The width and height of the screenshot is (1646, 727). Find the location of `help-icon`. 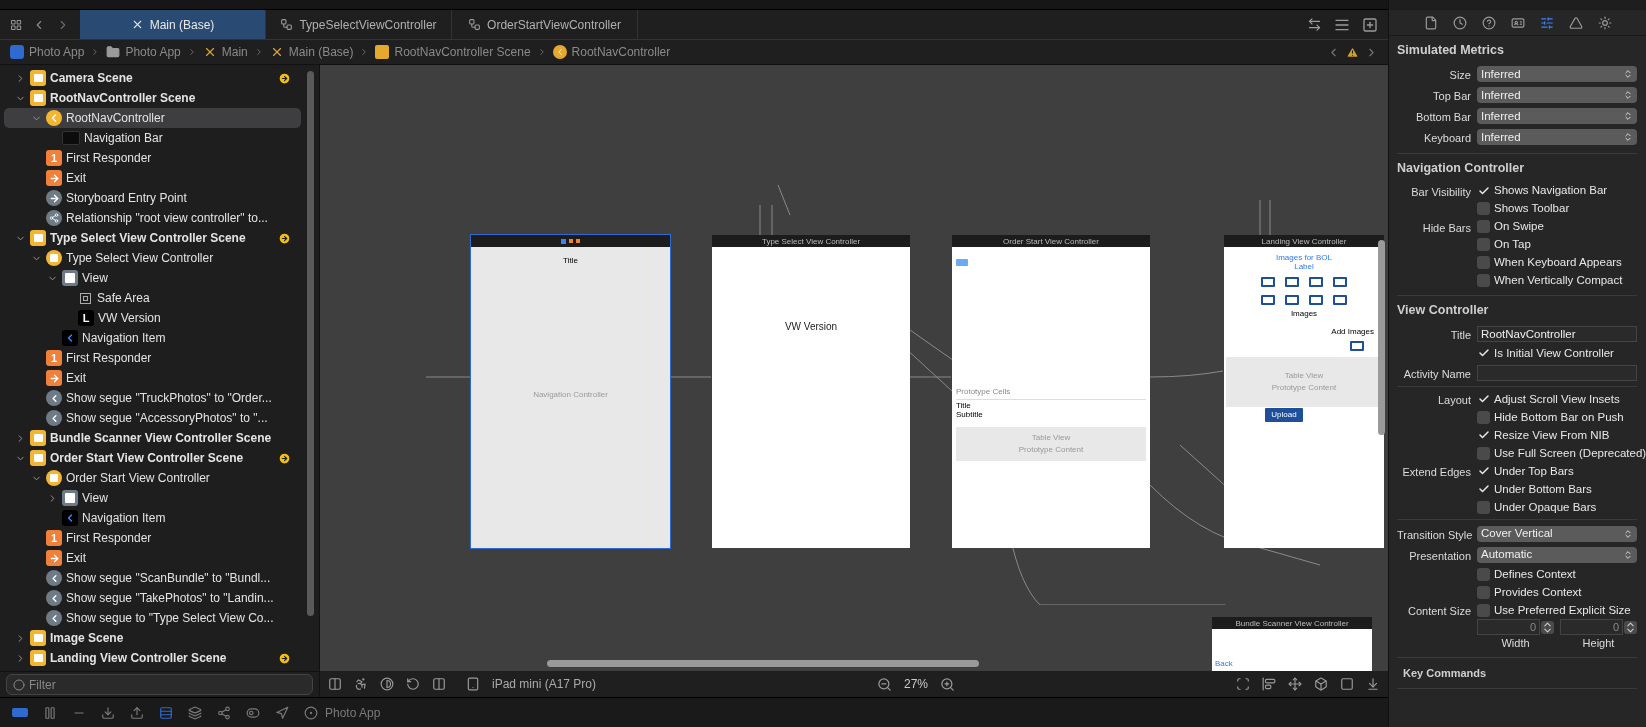

help-icon is located at coordinates (1488, 22).